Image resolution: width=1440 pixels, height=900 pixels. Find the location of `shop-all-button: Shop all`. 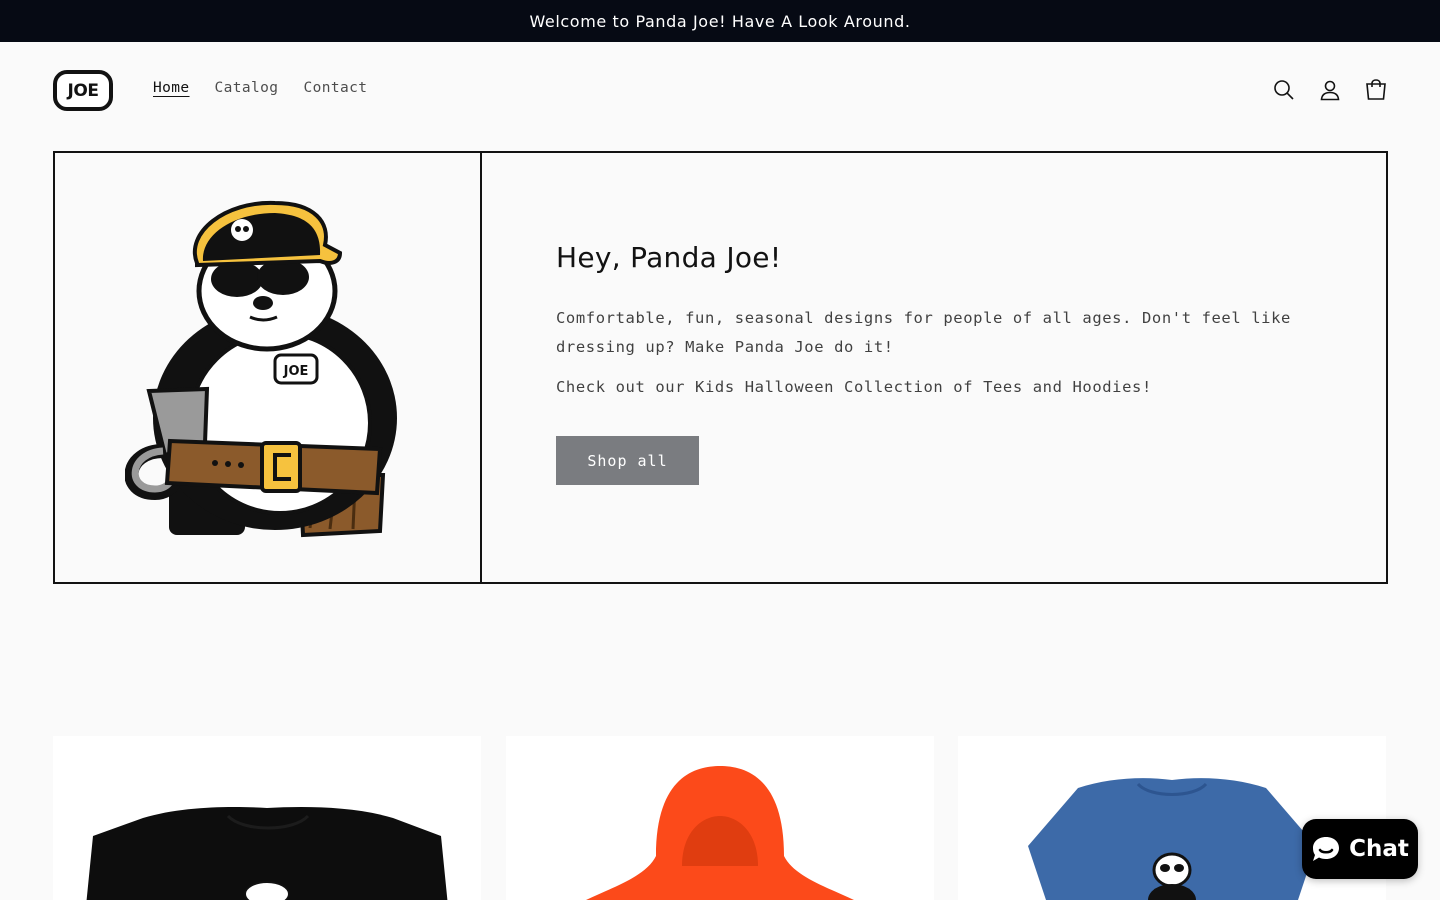

shop-all-button: Shop all is located at coordinates (627, 460).